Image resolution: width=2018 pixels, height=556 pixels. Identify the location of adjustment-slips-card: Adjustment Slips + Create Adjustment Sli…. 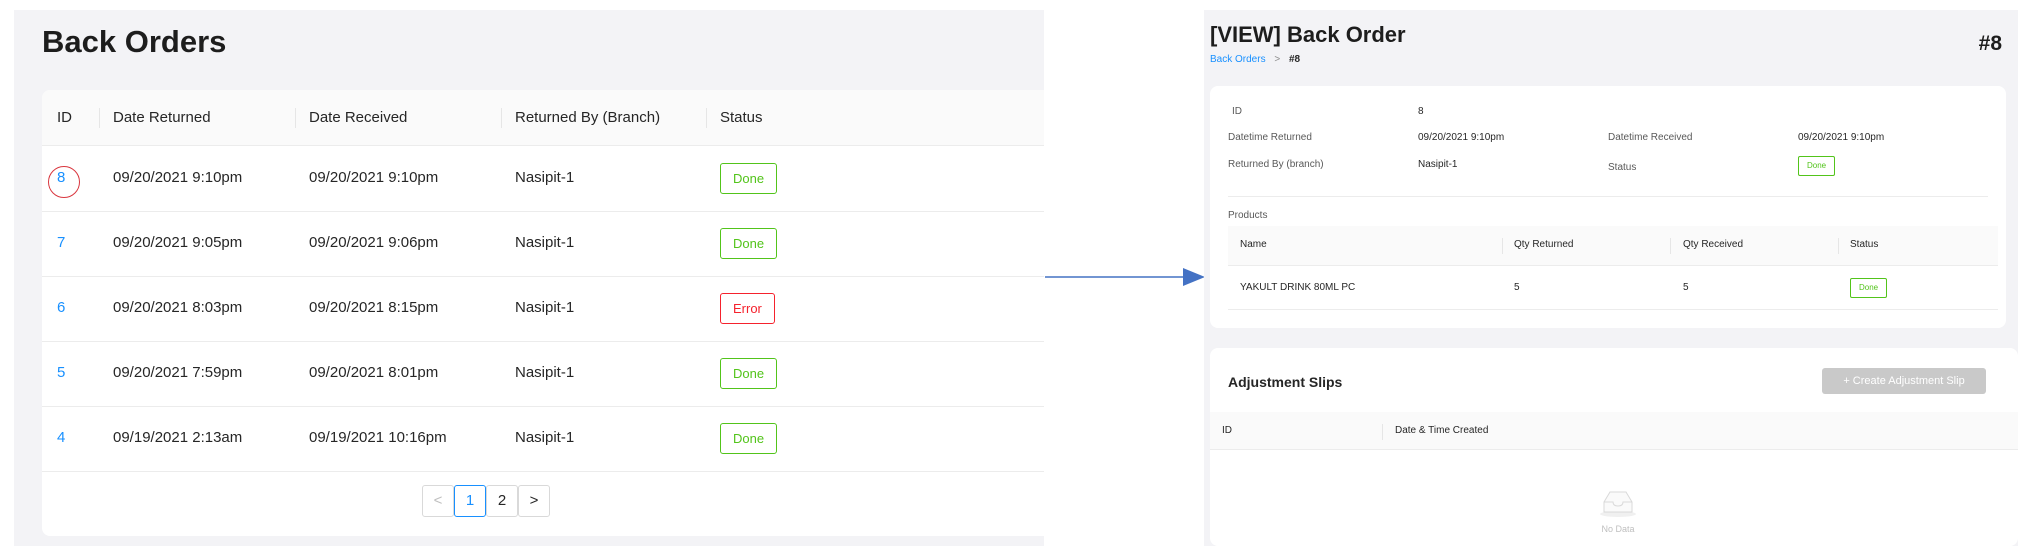
(1614, 447).